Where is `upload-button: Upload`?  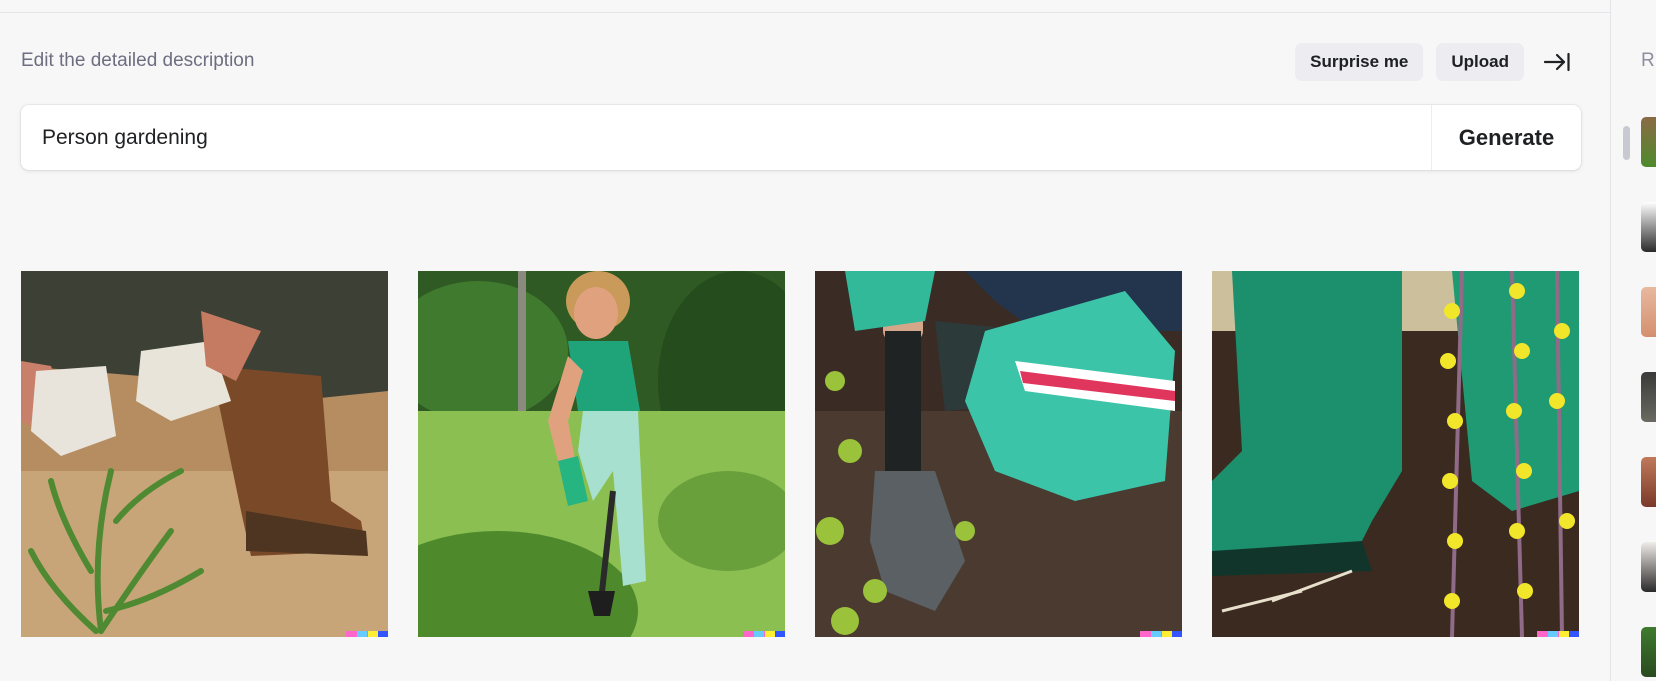 upload-button: Upload is located at coordinates (1480, 62).